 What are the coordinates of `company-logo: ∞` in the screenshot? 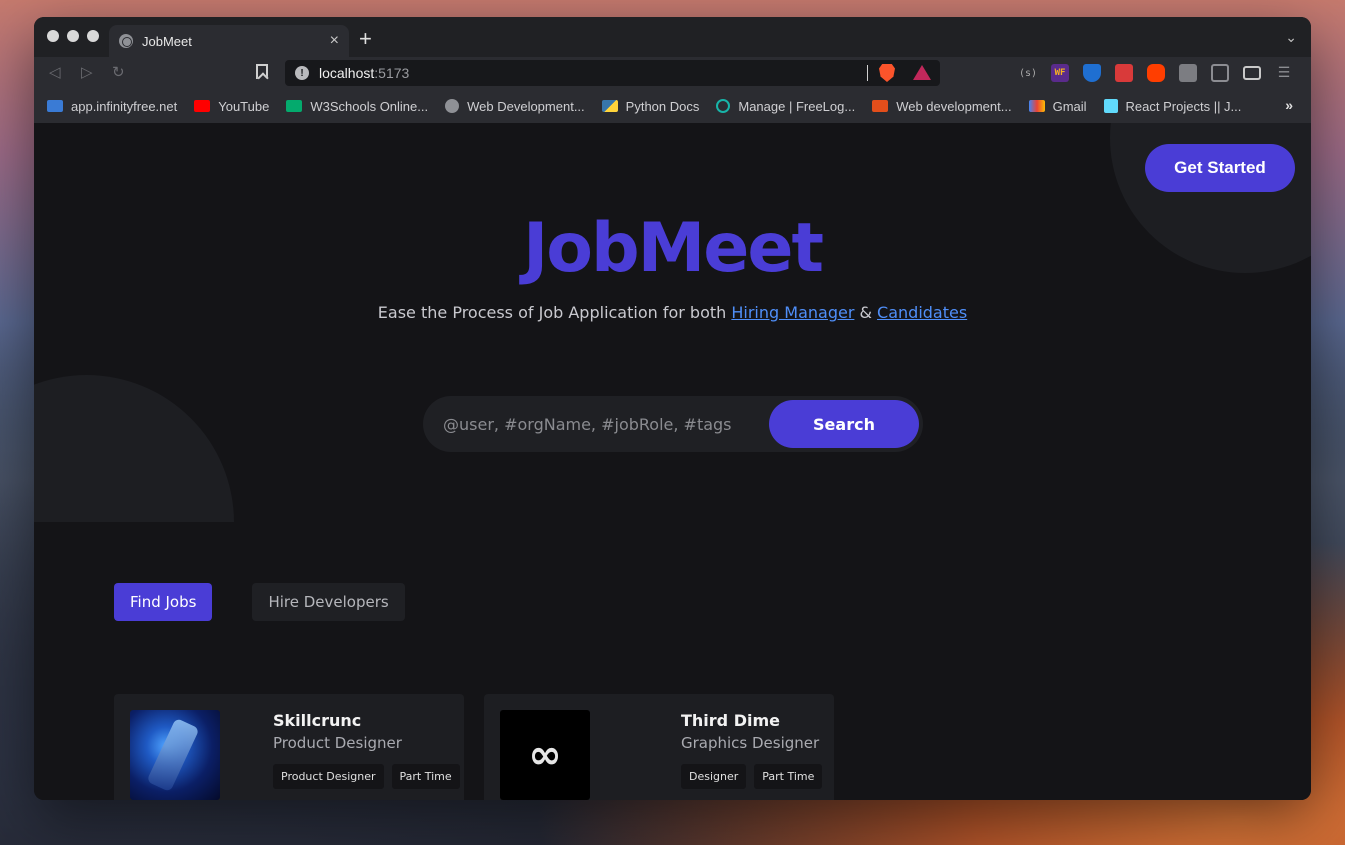 It's located at (545, 755).